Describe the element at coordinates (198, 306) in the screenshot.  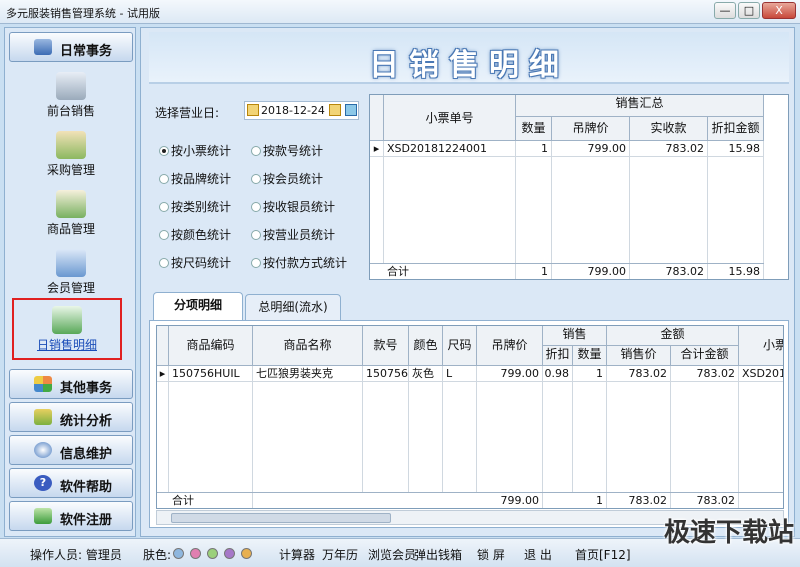
I see `tab-itemized: 分项明细` at that location.